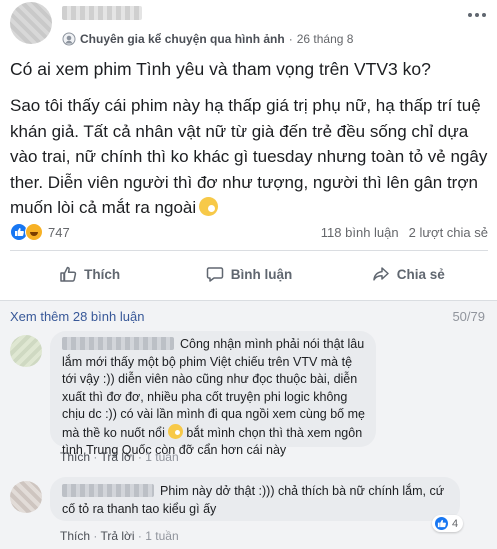  What do you see at coordinates (477, 15) in the screenshot?
I see `more-options-icon` at bounding box center [477, 15].